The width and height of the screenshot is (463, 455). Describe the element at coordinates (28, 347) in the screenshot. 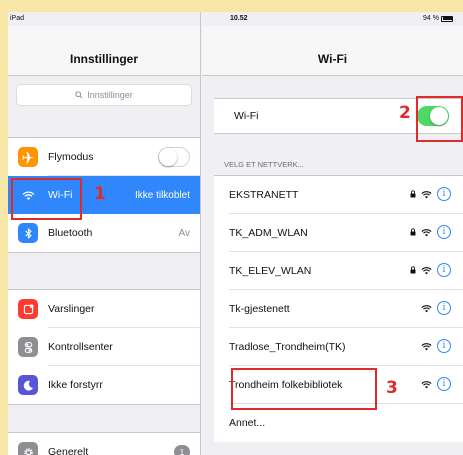

I see `control-center-icon` at that location.